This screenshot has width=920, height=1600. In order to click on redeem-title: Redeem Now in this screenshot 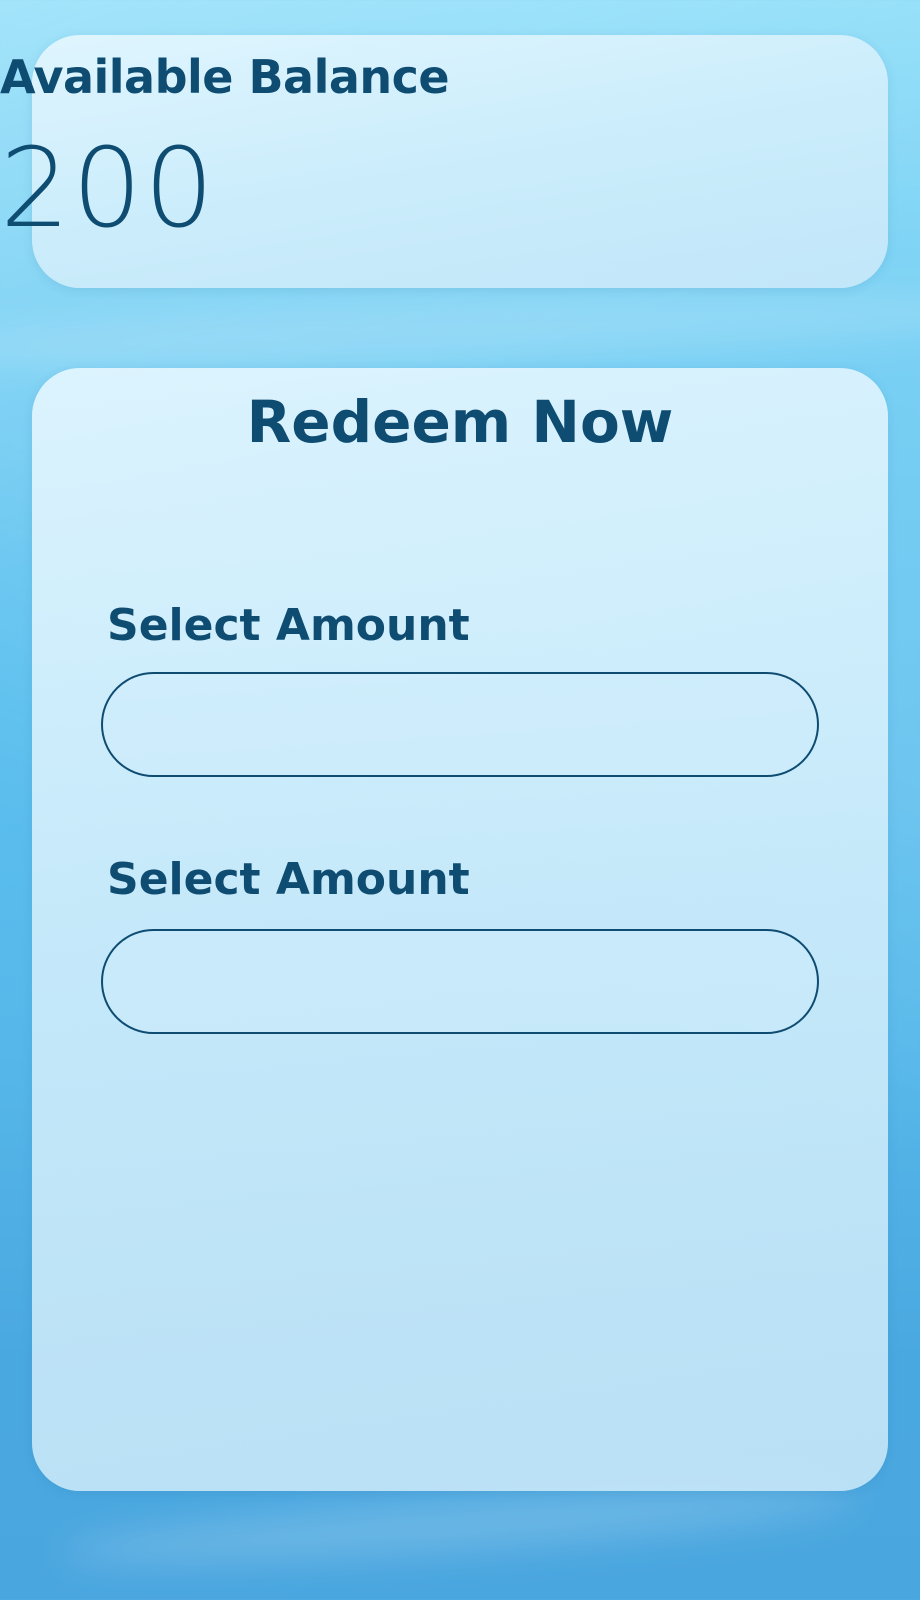, I will do `click(460, 422)`.